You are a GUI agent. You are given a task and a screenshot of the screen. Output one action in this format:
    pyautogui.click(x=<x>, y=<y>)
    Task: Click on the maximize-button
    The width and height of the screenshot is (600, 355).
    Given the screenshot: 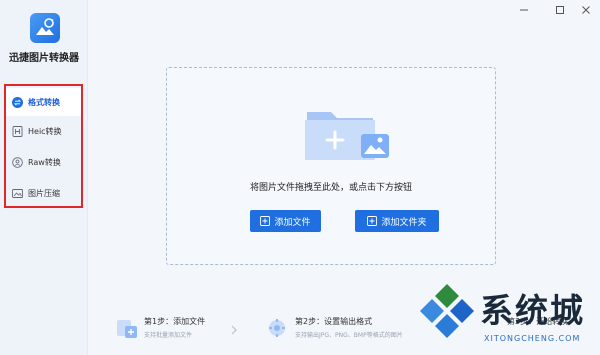 What is the action you would take?
    pyautogui.click(x=560, y=10)
    